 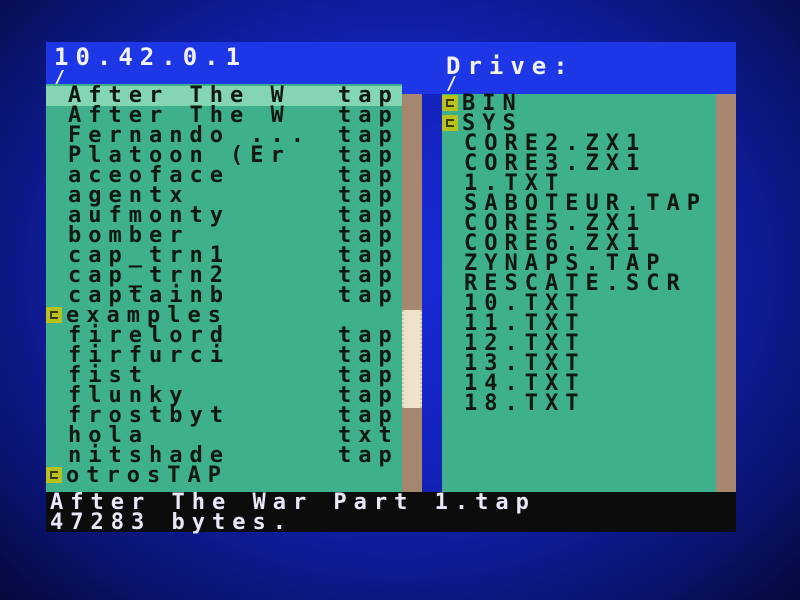 I want to click on status-bar: After The War Part 1.tap 47283 bytes., so click(x=391, y=513).